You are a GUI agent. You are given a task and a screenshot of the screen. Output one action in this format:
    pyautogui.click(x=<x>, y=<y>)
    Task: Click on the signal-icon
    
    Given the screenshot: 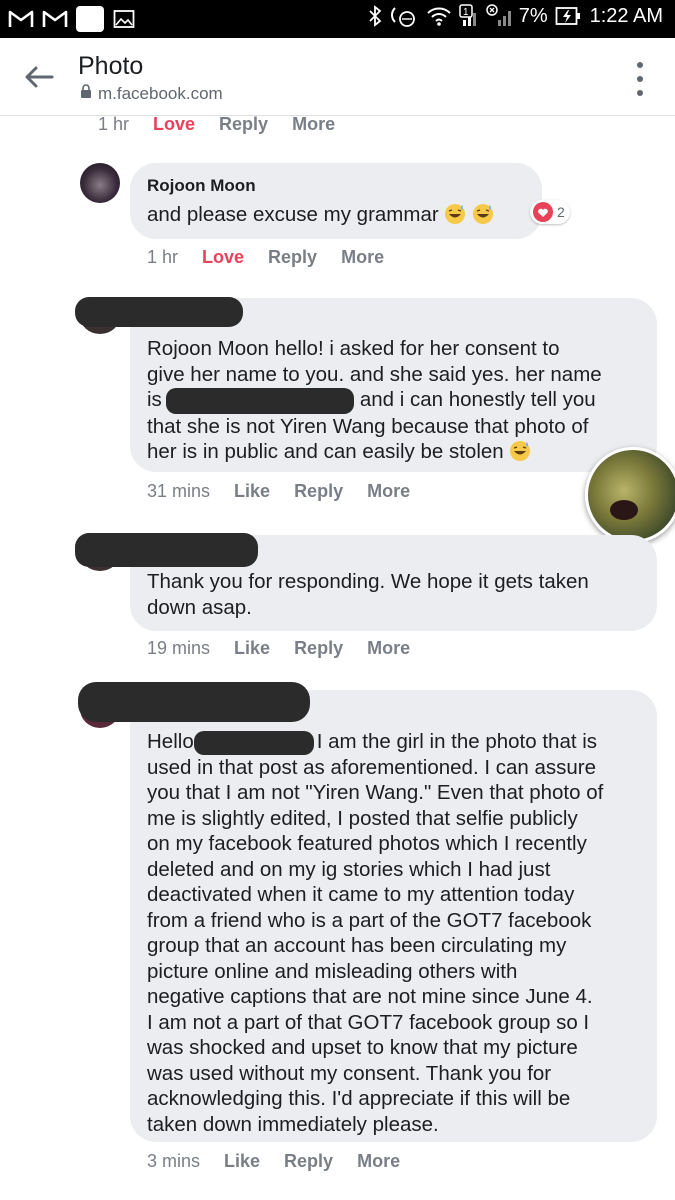 What is the action you would take?
    pyautogui.click(x=498, y=16)
    